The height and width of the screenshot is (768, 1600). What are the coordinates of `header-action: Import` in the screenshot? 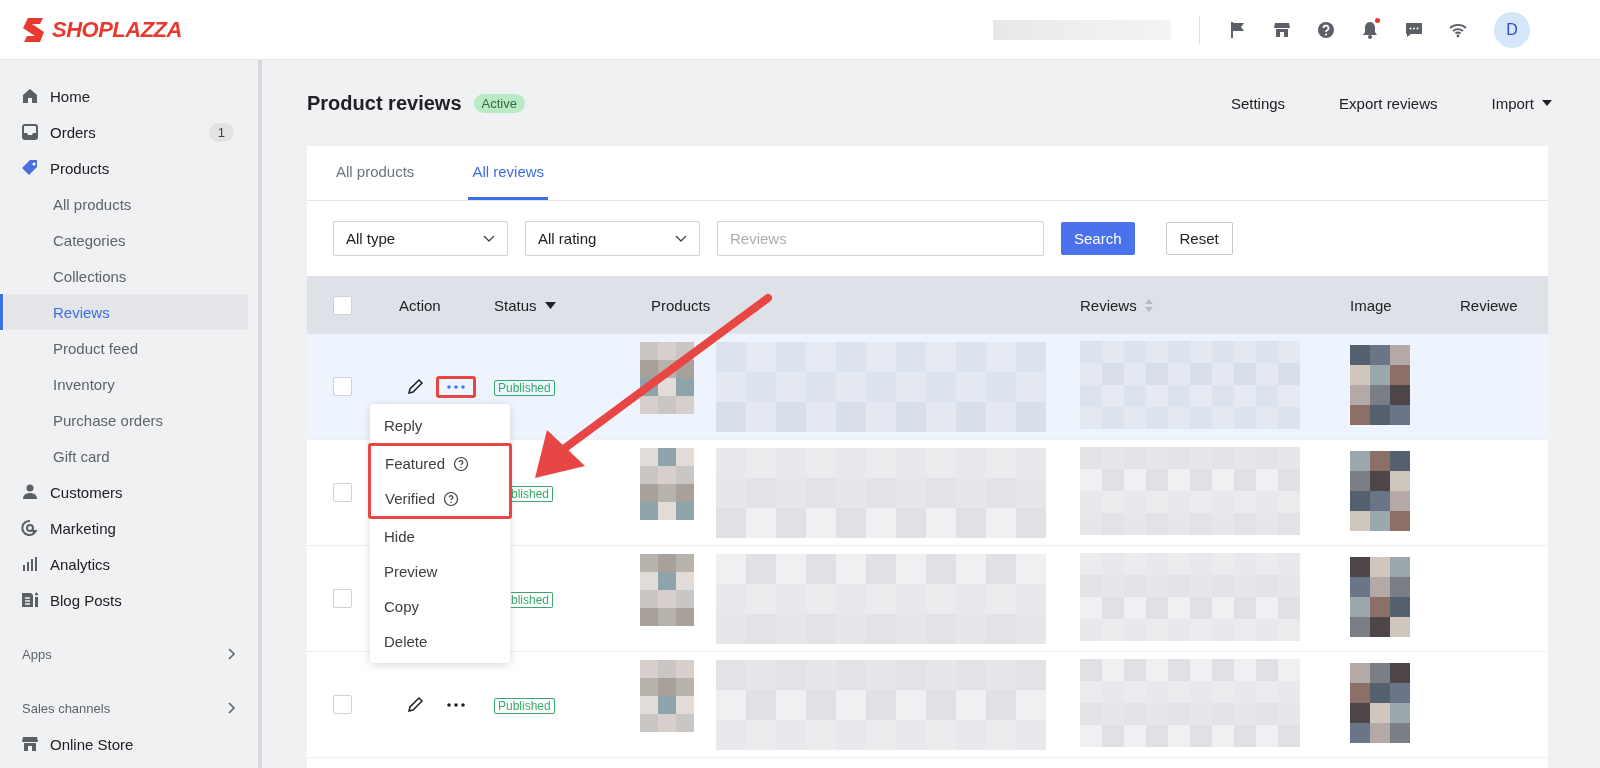 It's located at (1521, 103).